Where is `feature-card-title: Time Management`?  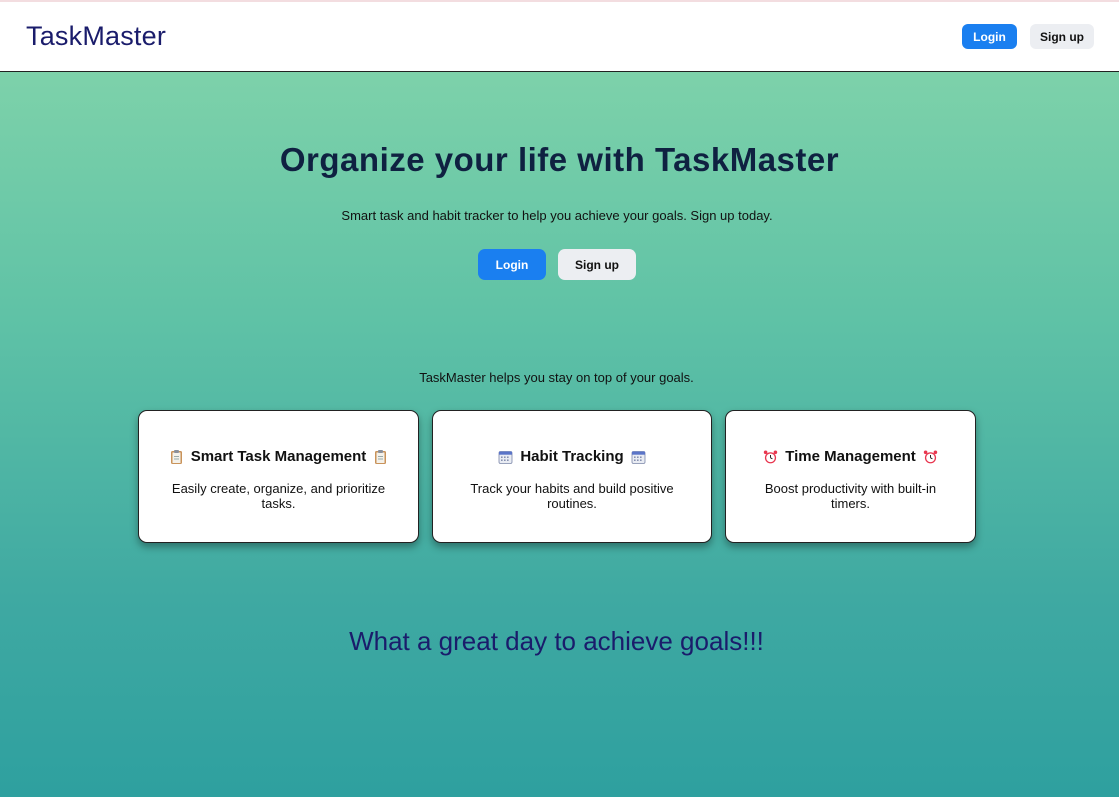
feature-card-title: Time Management is located at coordinates (850, 456).